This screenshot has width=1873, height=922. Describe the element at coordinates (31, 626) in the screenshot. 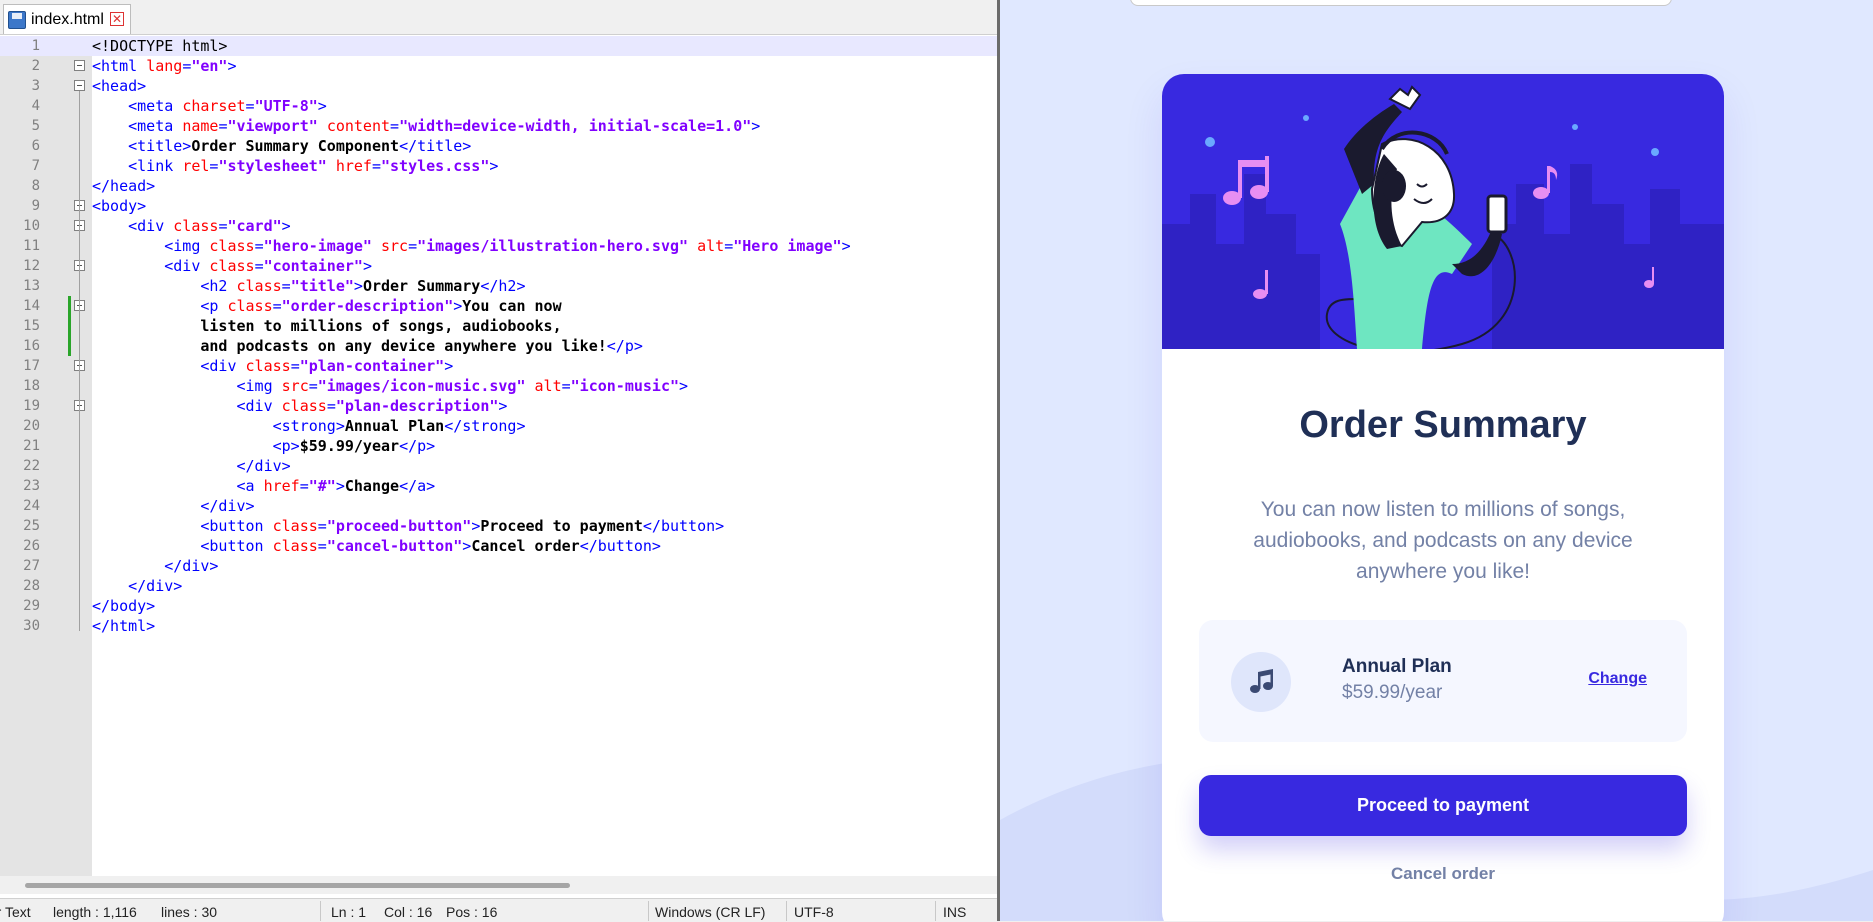

I see `line-number: 30` at that location.